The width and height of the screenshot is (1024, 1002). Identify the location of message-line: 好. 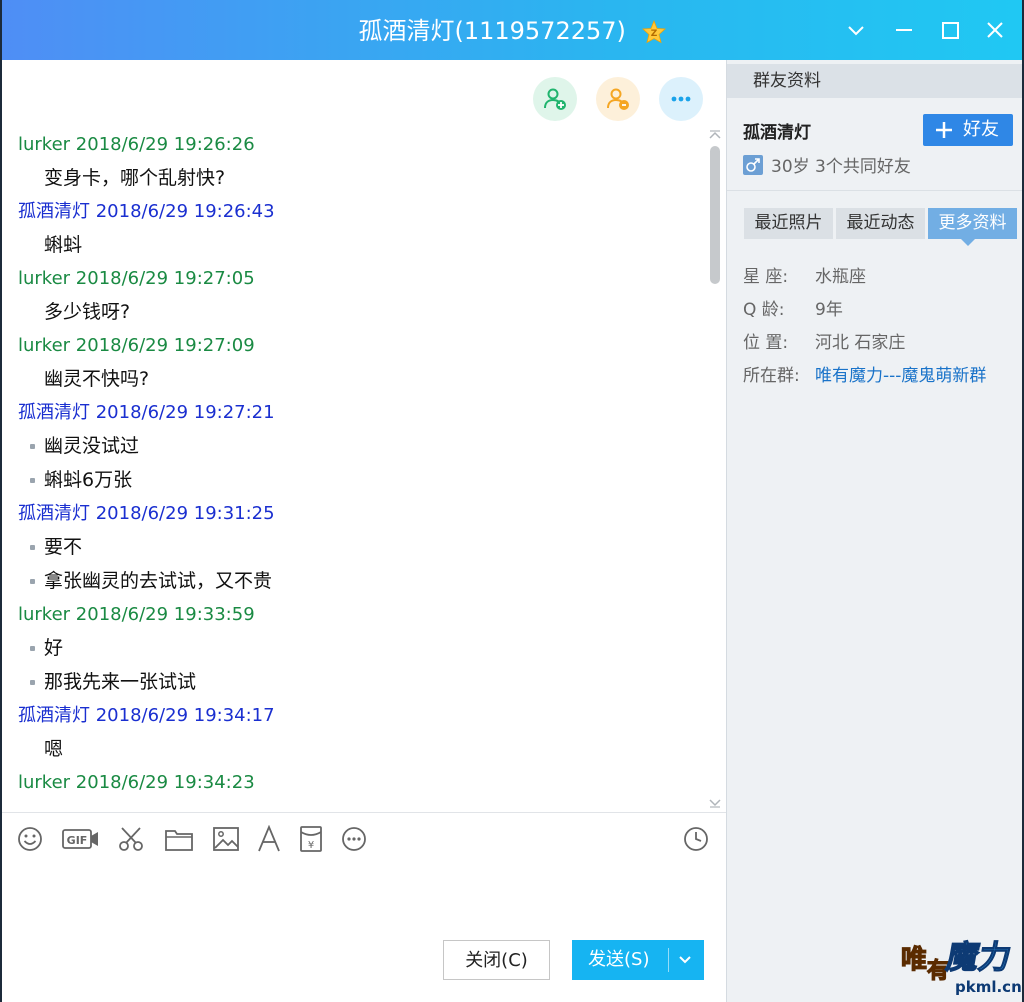
(54, 648).